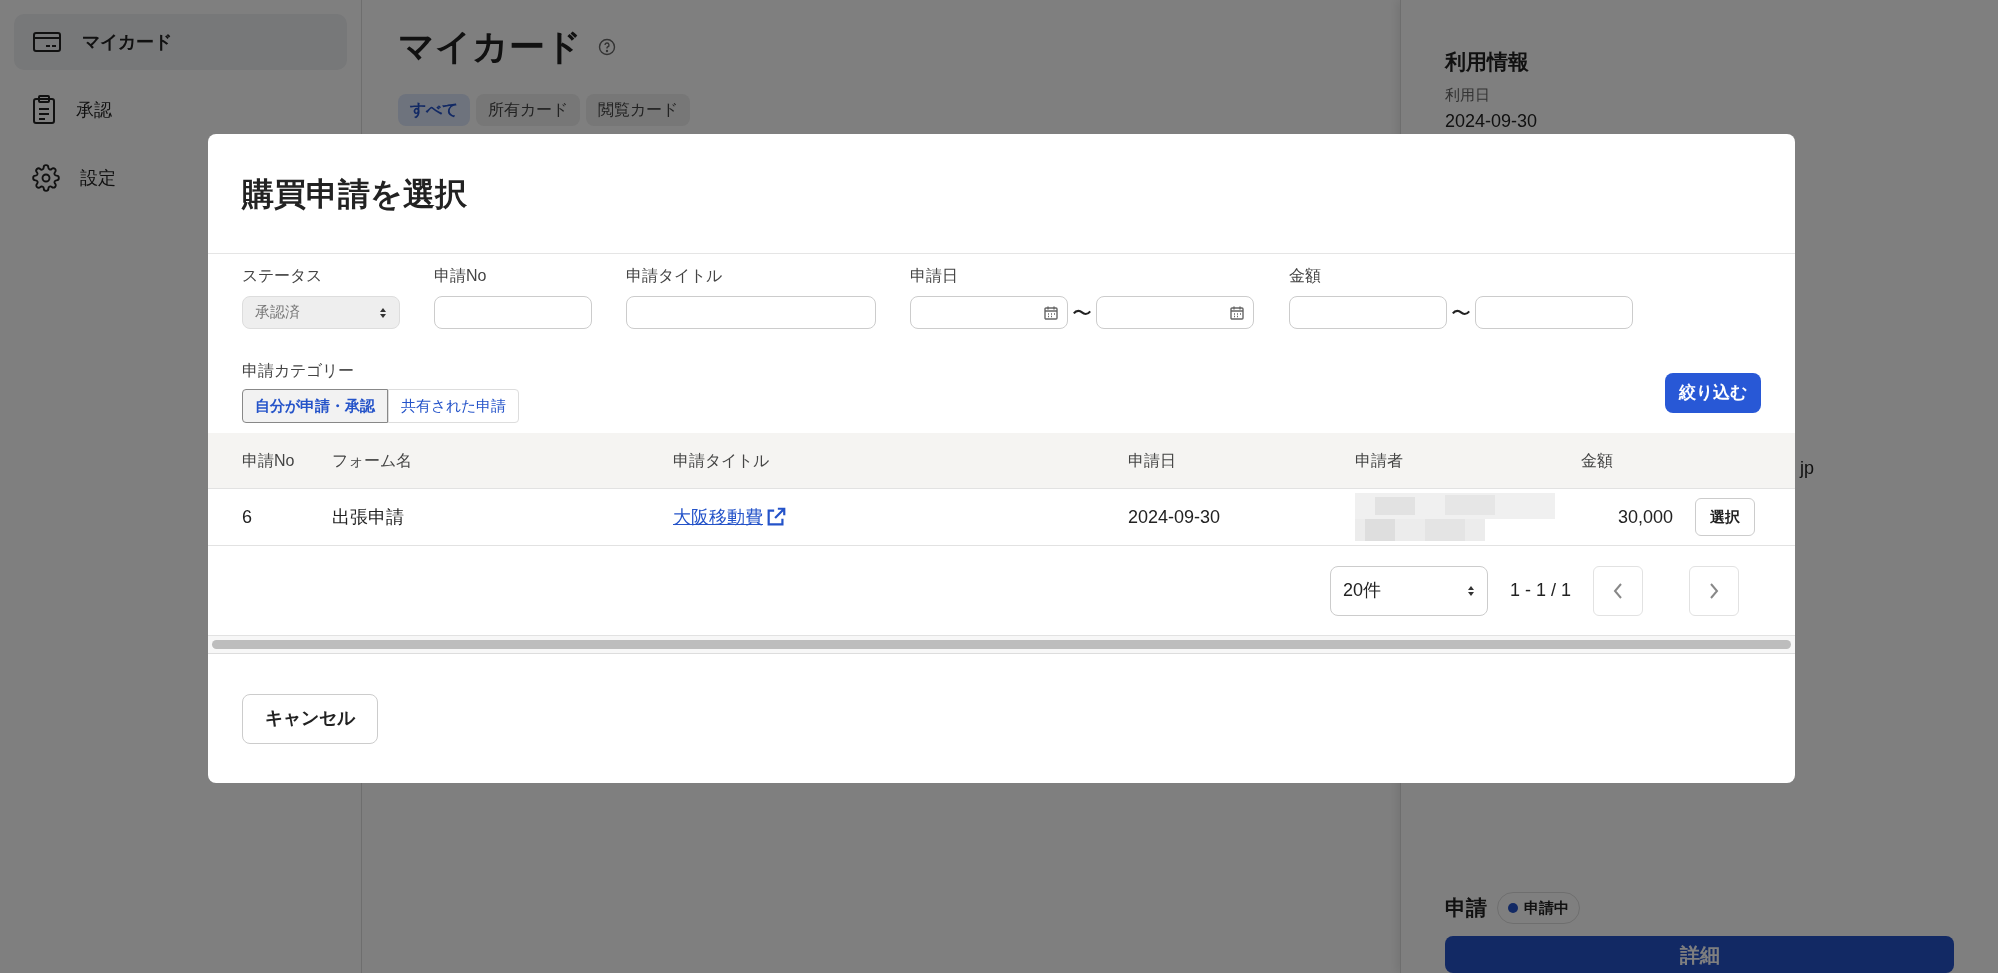 Image resolution: width=1998 pixels, height=973 pixels. I want to click on cancel-button: キャンセル, so click(310, 718).